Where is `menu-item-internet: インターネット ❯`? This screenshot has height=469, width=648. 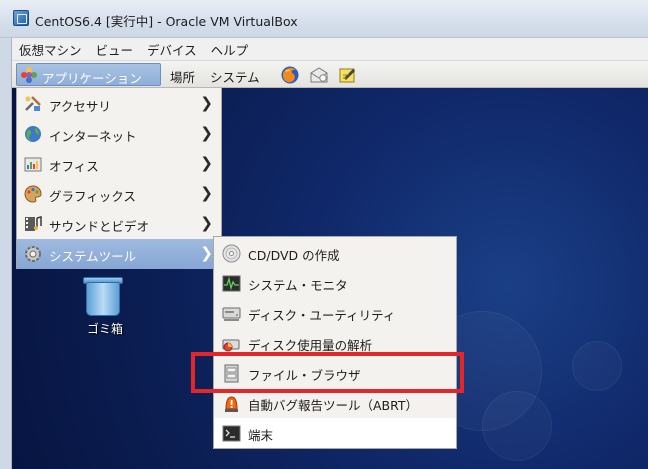 menu-item-internet: インターネット ❯ is located at coordinates (119, 134).